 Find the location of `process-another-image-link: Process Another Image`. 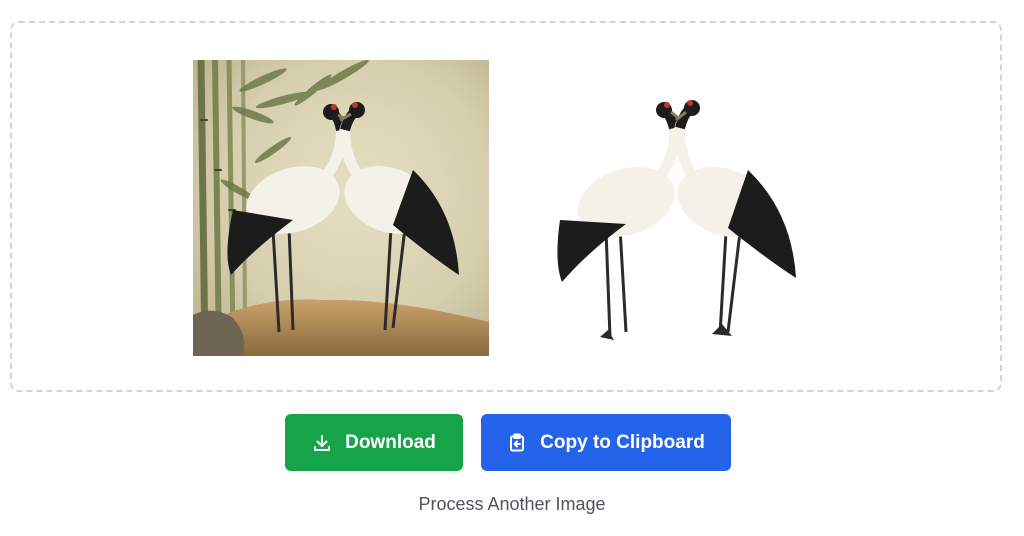

process-another-image-link: Process Another Image is located at coordinates (512, 504).